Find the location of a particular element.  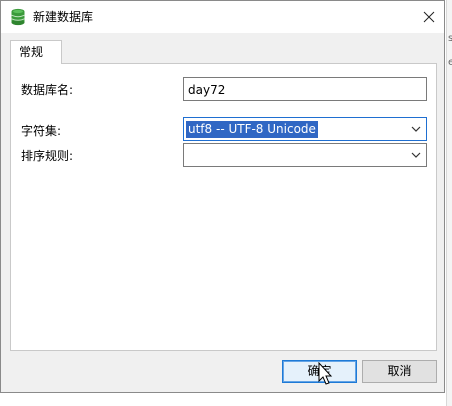

charset-label: 字符集: is located at coordinates (41, 131).